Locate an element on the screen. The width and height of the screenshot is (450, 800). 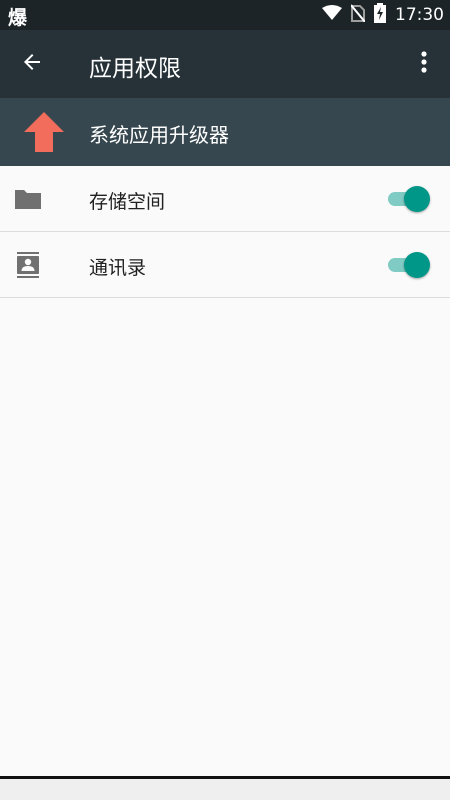
folder-icon is located at coordinates (28, 199).